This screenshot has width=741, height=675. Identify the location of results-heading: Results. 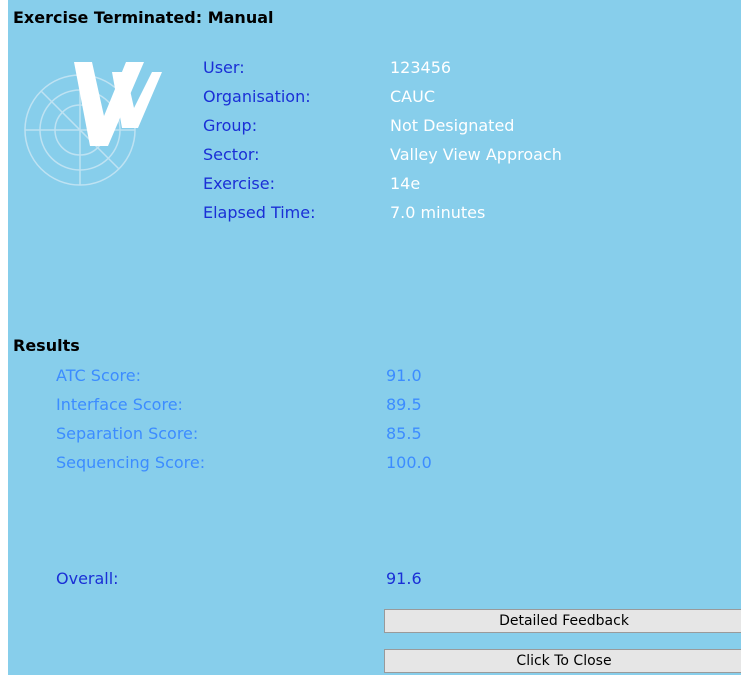
(46, 345).